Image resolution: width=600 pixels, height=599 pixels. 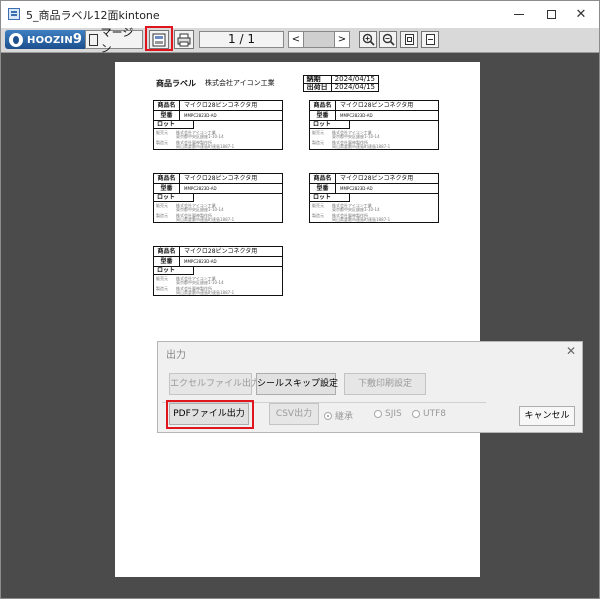 I want to click on fit-width-button, so click(x=430, y=39).